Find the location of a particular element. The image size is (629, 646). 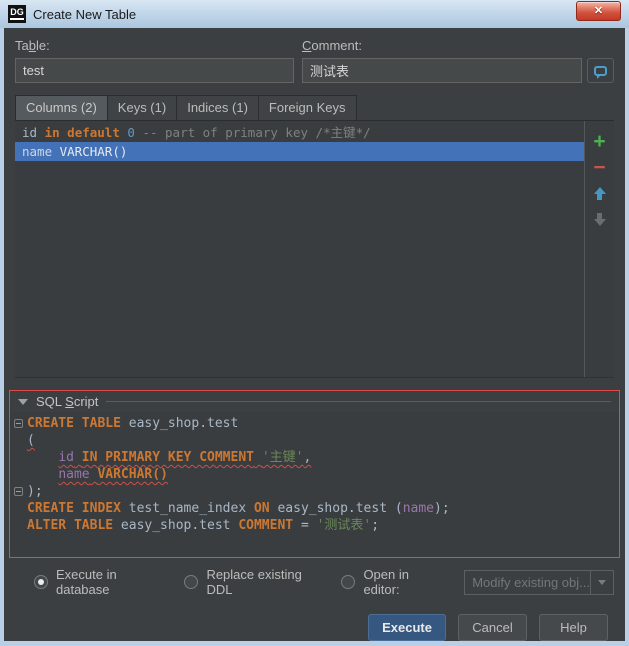

column-list-toolbar: + − is located at coordinates (599, 249).